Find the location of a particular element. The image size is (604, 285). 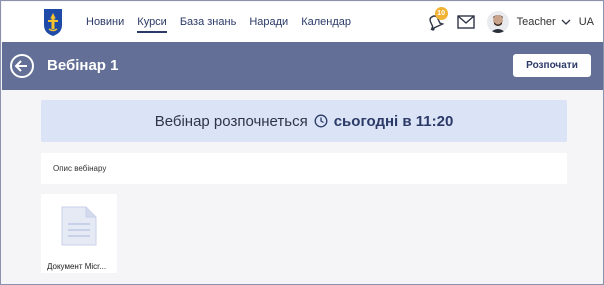

clock-icon is located at coordinates (321, 121).